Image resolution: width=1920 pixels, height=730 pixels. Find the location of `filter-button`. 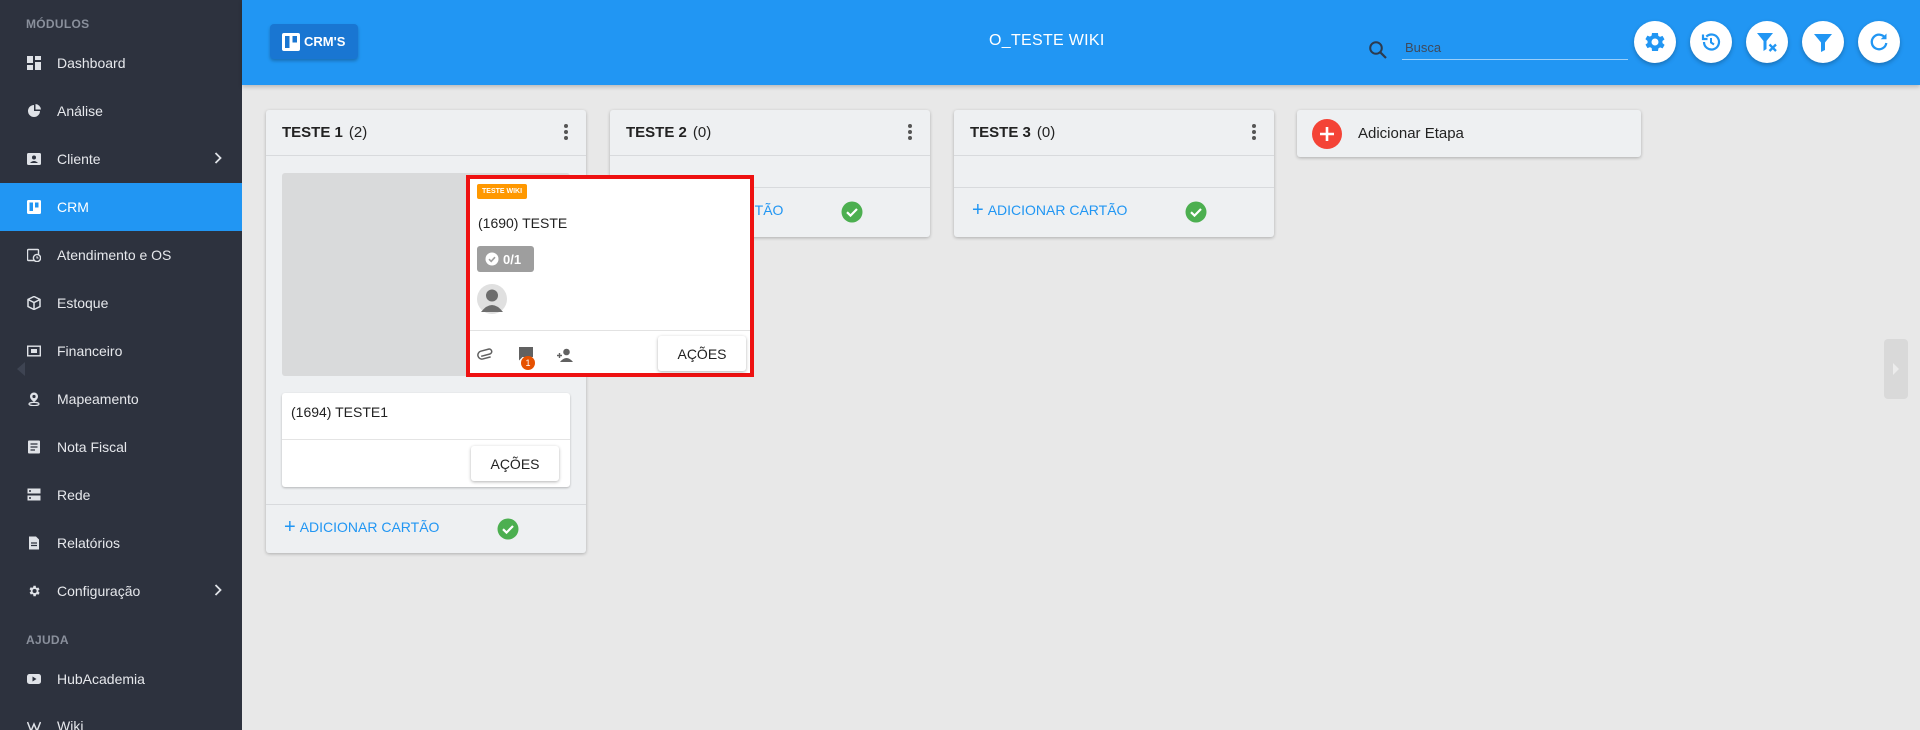

filter-button is located at coordinates (1823, 42).